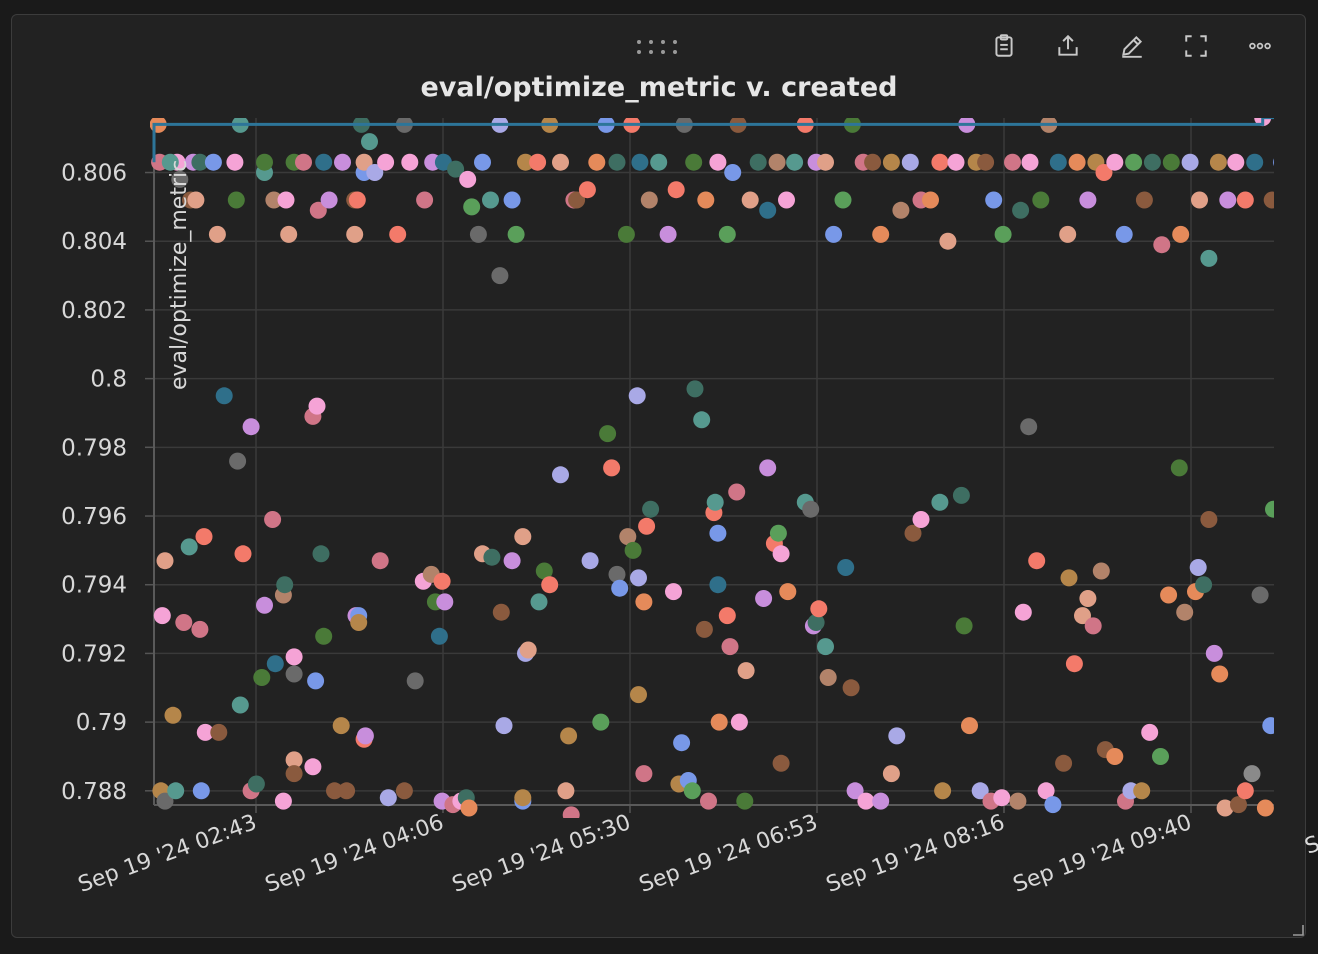 Image resolution: width=1318 pixels, height=954 pixels. Describe the element at coordinates (1298, 930) in the screenshot. I see `resize-handle-icon` at that location.